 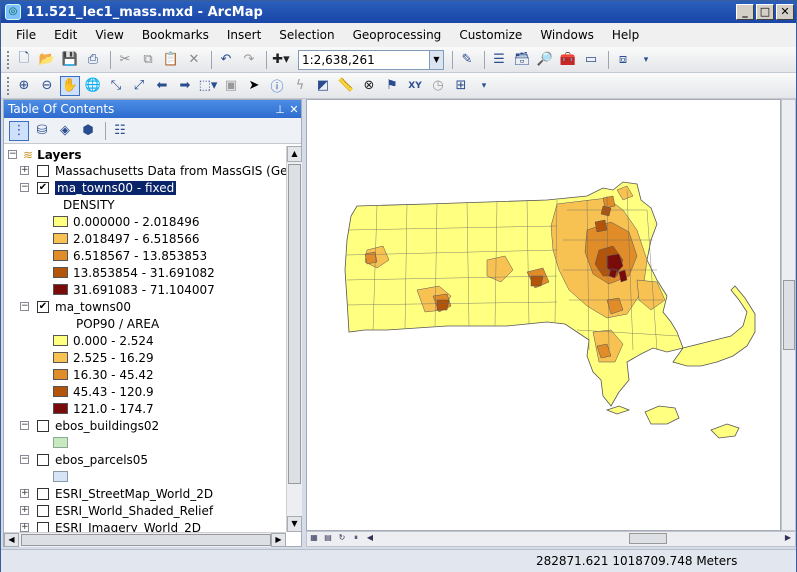 I want to click on copy-icon: ⧉, so click(x=148, y=60).